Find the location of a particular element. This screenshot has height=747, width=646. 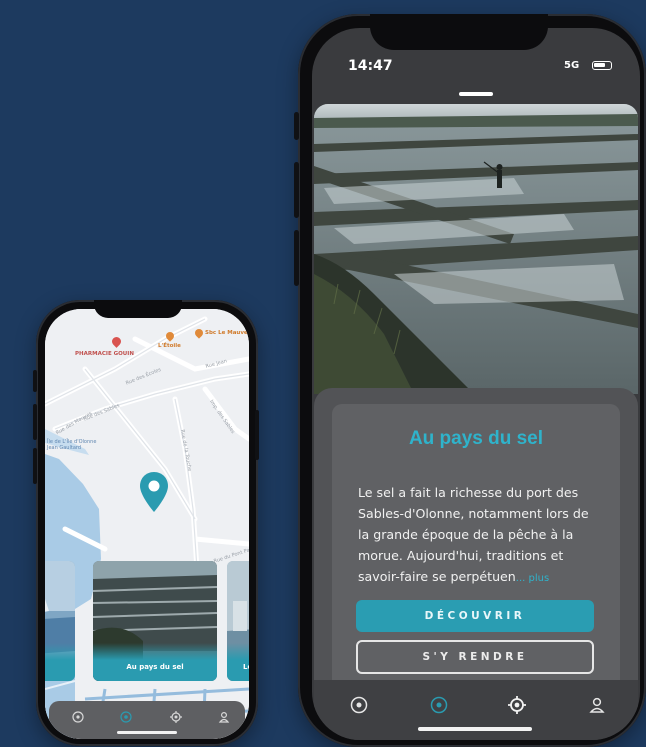

discover-button: DÉCOUVRIR is located at coordinates (475, 616).